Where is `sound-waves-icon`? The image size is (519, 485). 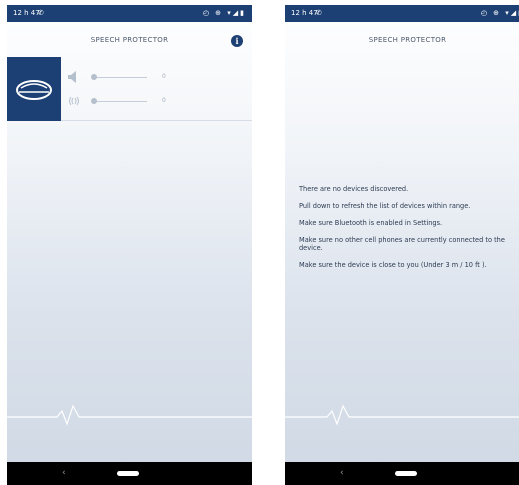
sound-waves-icon is located at coordinates (74, 101).